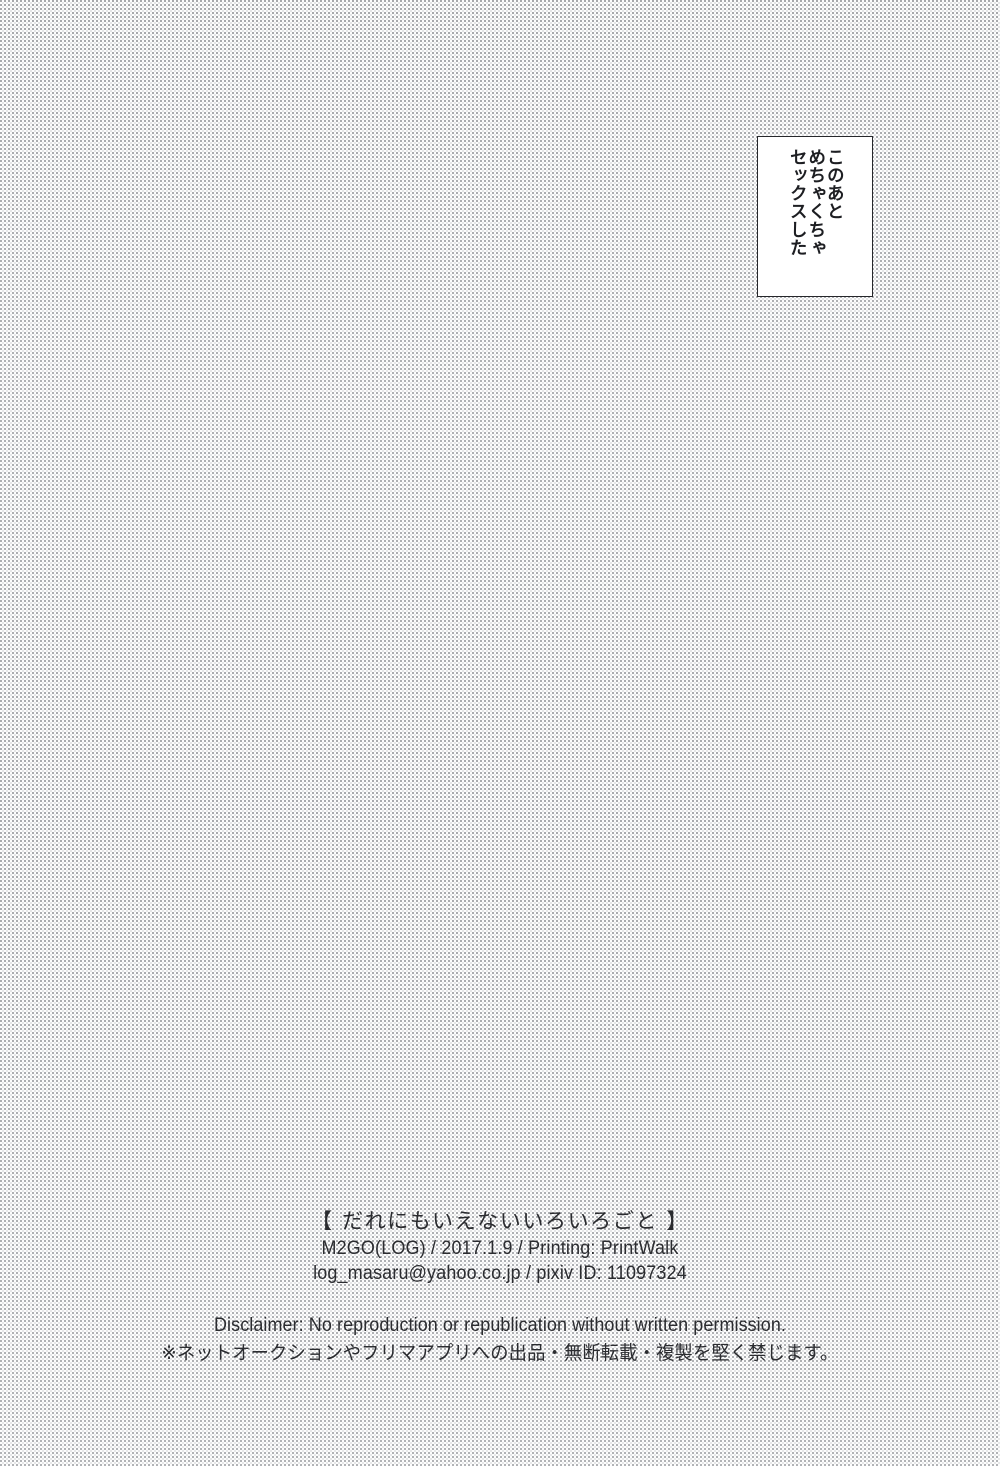 The height and width of the screenshot is (1466, 1000). Describe the element at coordinates (500, 1353) in the screenshot. I see `disclaimer-japanese: ※ネットオークションやフリマアプリへの出品・無断転載・複製を堅く禁じます。` at that location.